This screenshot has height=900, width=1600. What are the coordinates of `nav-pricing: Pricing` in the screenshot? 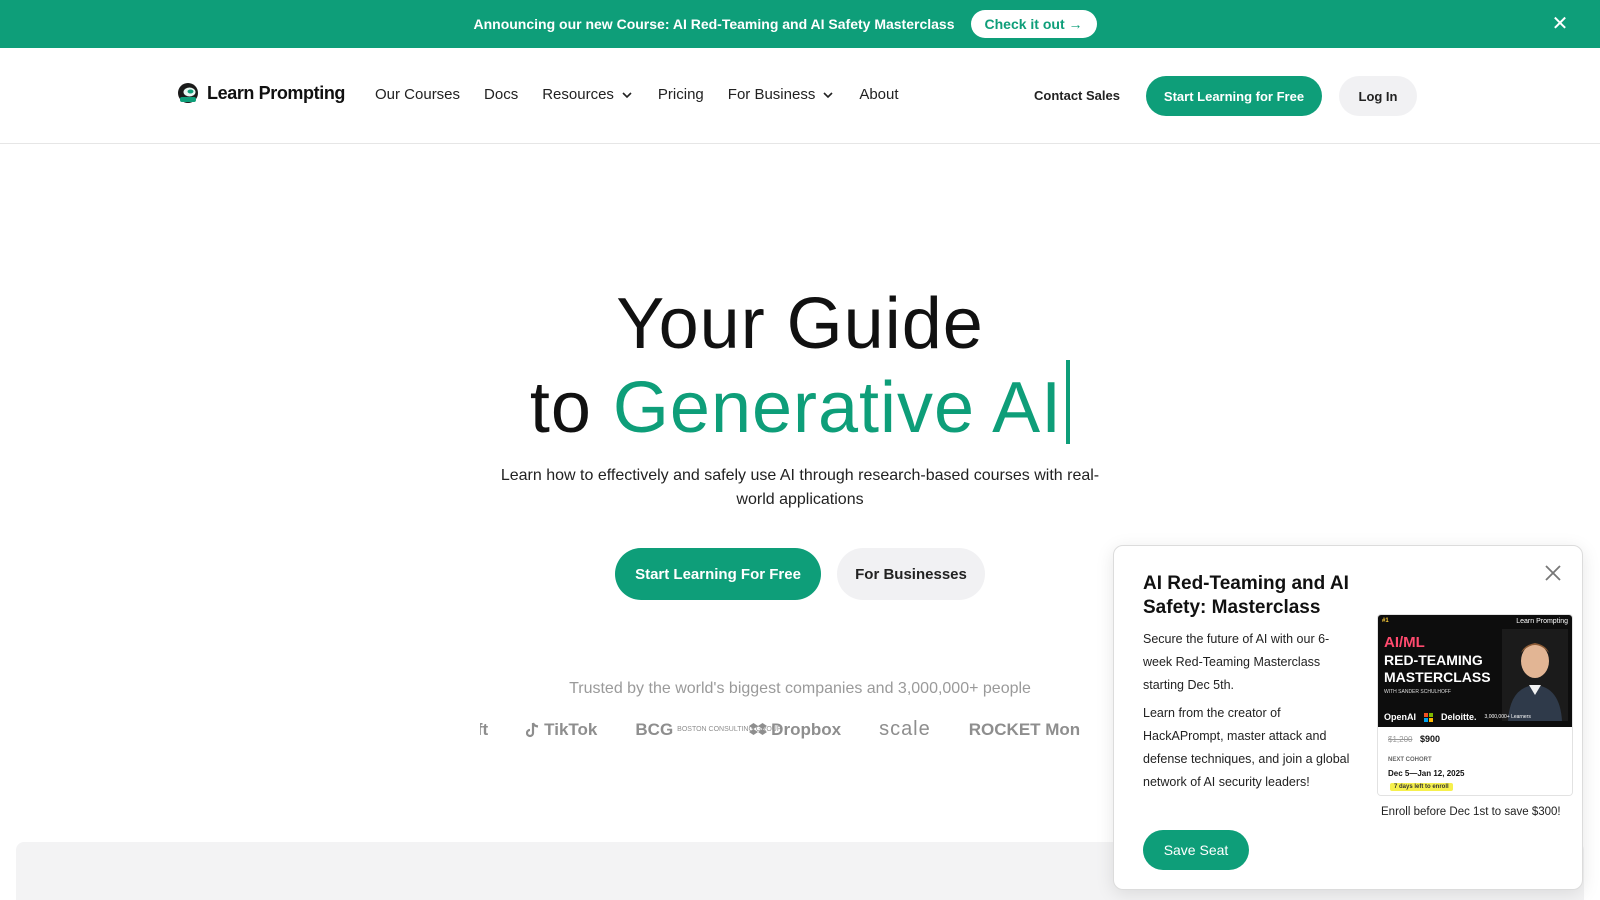 It's located at (681, 94).